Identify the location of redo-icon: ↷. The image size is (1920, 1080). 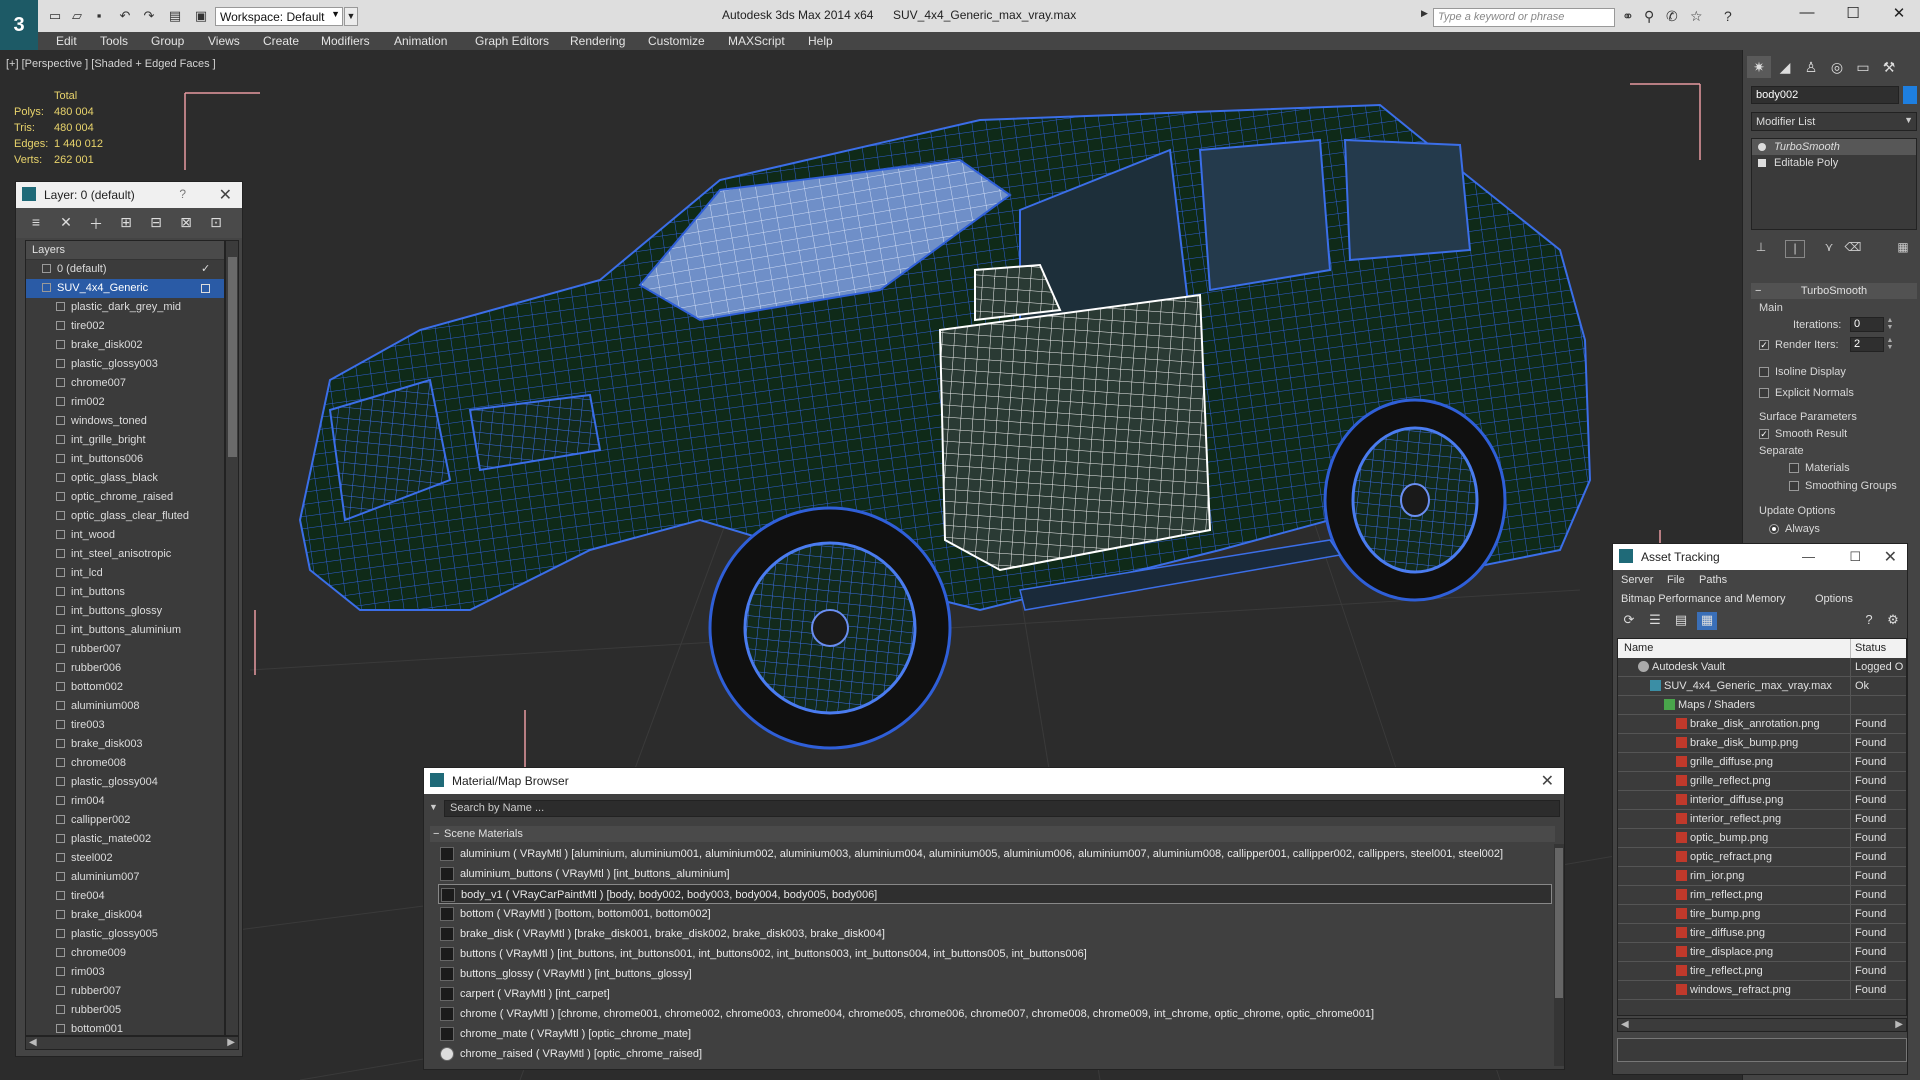
(149, 16).